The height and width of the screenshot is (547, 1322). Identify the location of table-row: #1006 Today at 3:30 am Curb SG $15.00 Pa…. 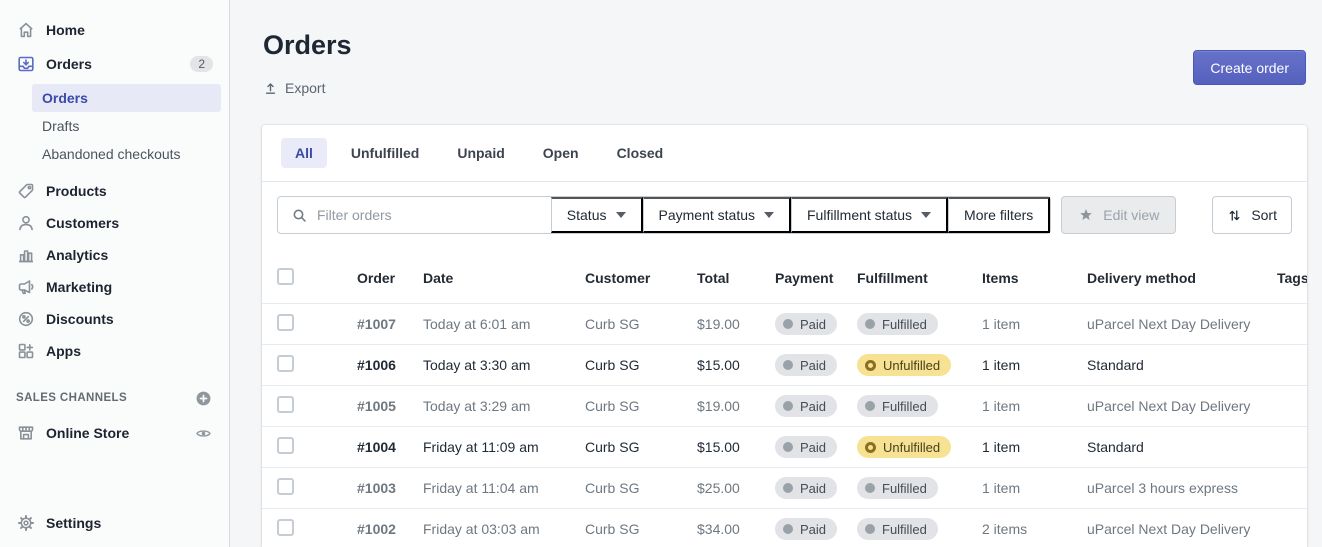
(784, 364).